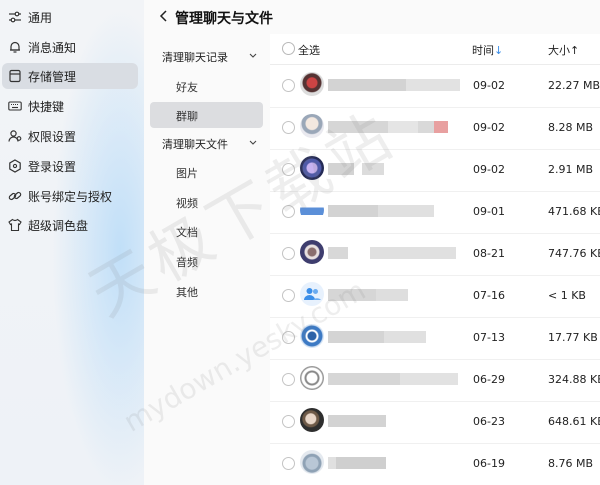 This screenshot has height=485, width=600. I want to click on list-row: 07-16 < 1 KB, so click(435, 296).